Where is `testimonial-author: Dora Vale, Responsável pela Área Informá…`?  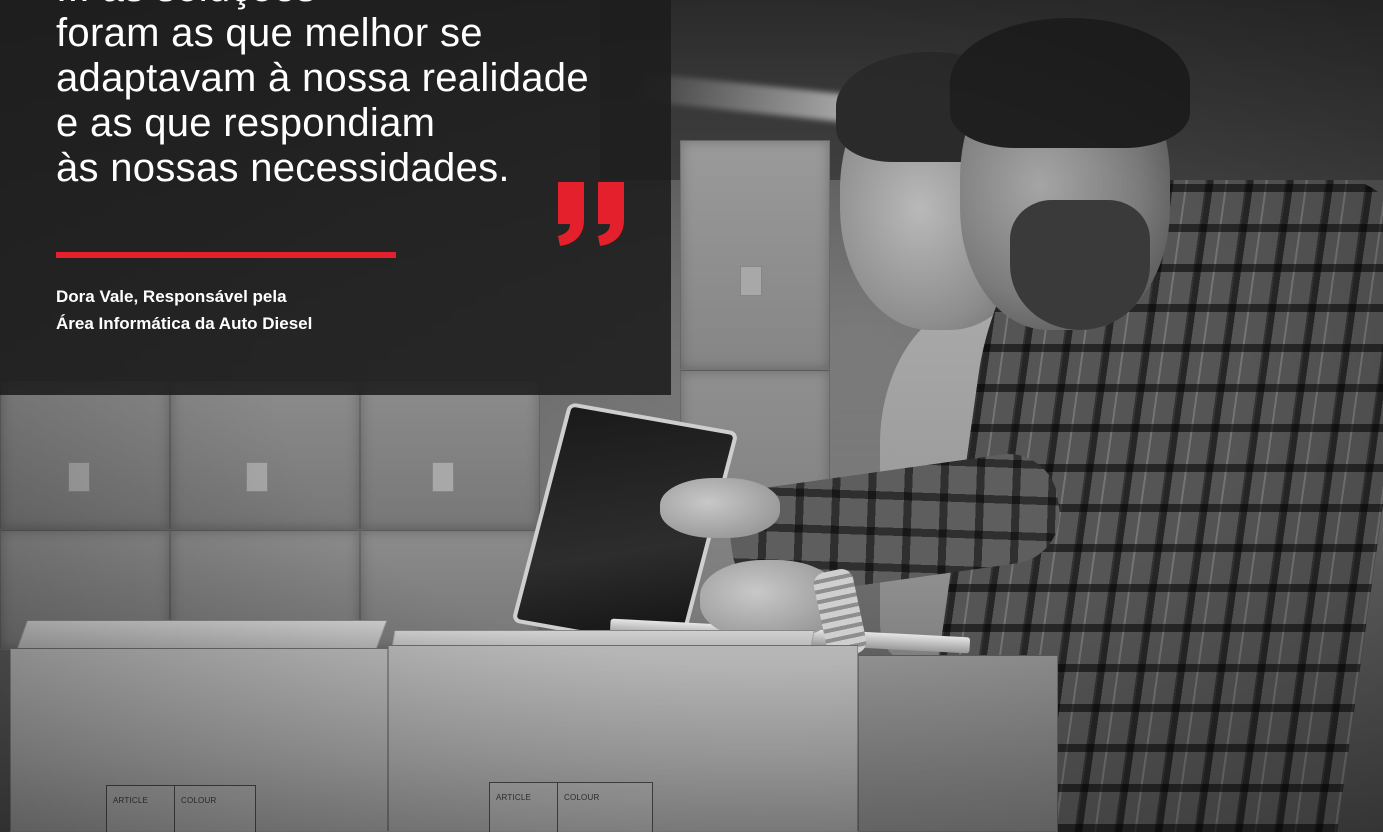 testimonial-author: Dora Vale, Responsável pela Área Informá… is located at coordinates (184, 310).